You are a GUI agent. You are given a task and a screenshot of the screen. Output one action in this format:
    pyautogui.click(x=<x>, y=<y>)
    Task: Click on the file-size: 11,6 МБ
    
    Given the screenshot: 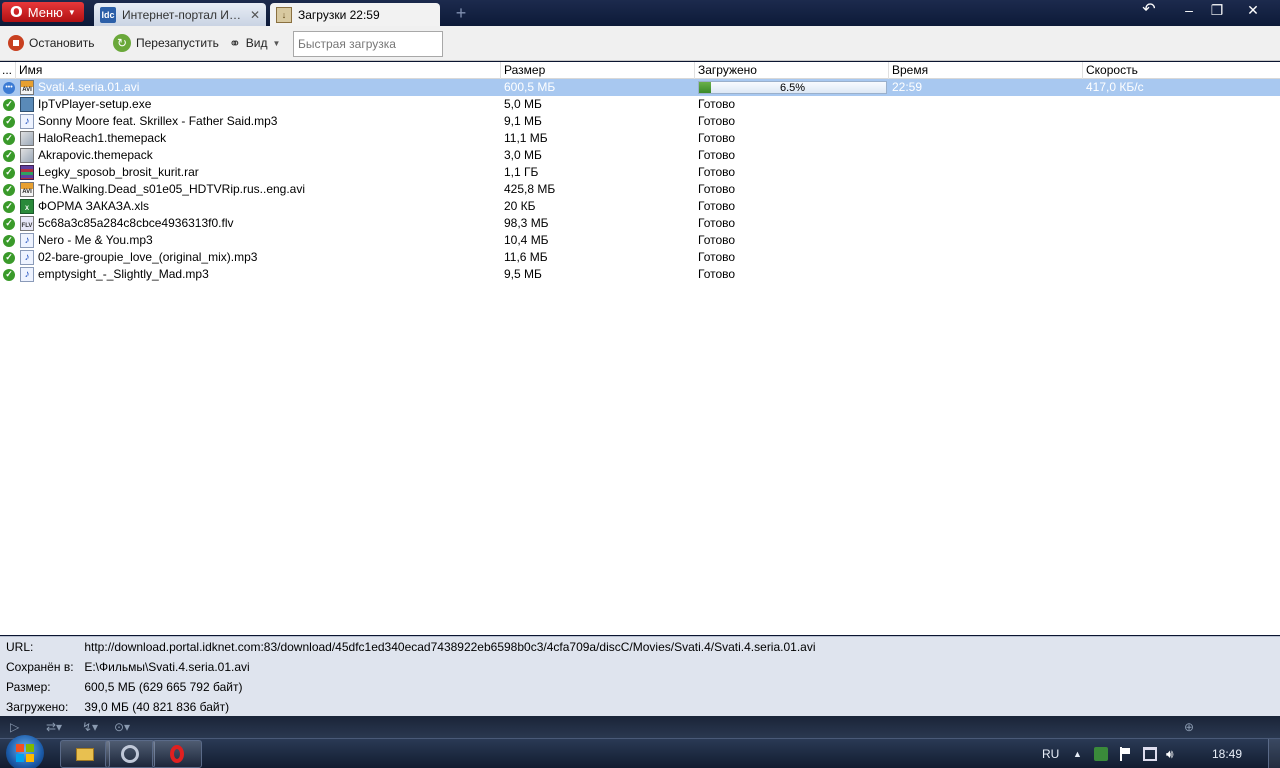 What is the action you would take?
    pyautogui.click(x=526, y=257)
    